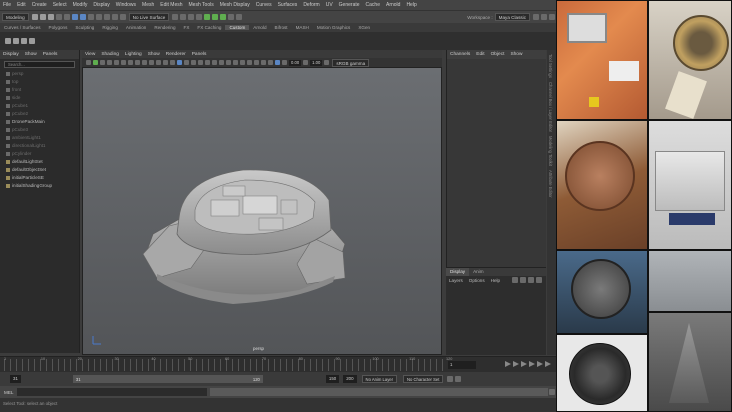 This screenshot has height=412, width=732. I want to click on shelf-tab-rendering: Rendering, so click(164, 27).